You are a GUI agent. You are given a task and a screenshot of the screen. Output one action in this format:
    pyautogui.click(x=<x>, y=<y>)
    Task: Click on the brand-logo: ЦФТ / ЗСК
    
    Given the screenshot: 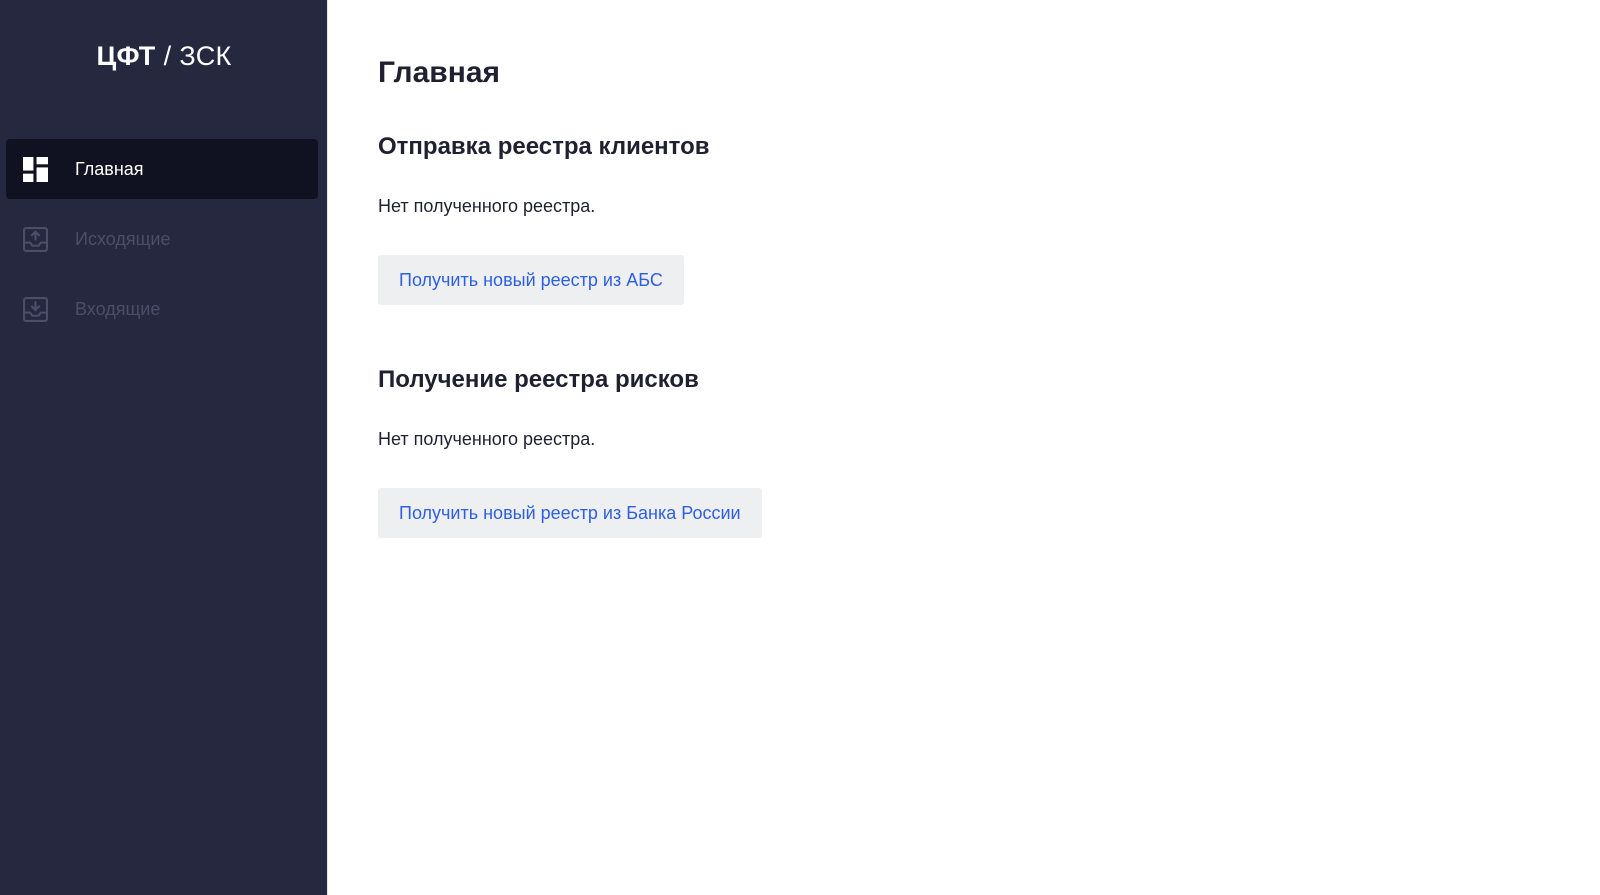 What is the action you would take?
    pyautogui.click(x=164, y=56)
    